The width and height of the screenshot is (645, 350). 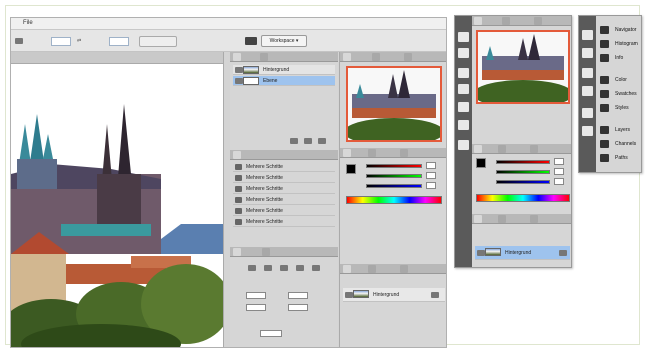 What do you see at coordinates (266, 252) in the screenshot?
I see `tab-clone-source` at bounding box center [266, 252].